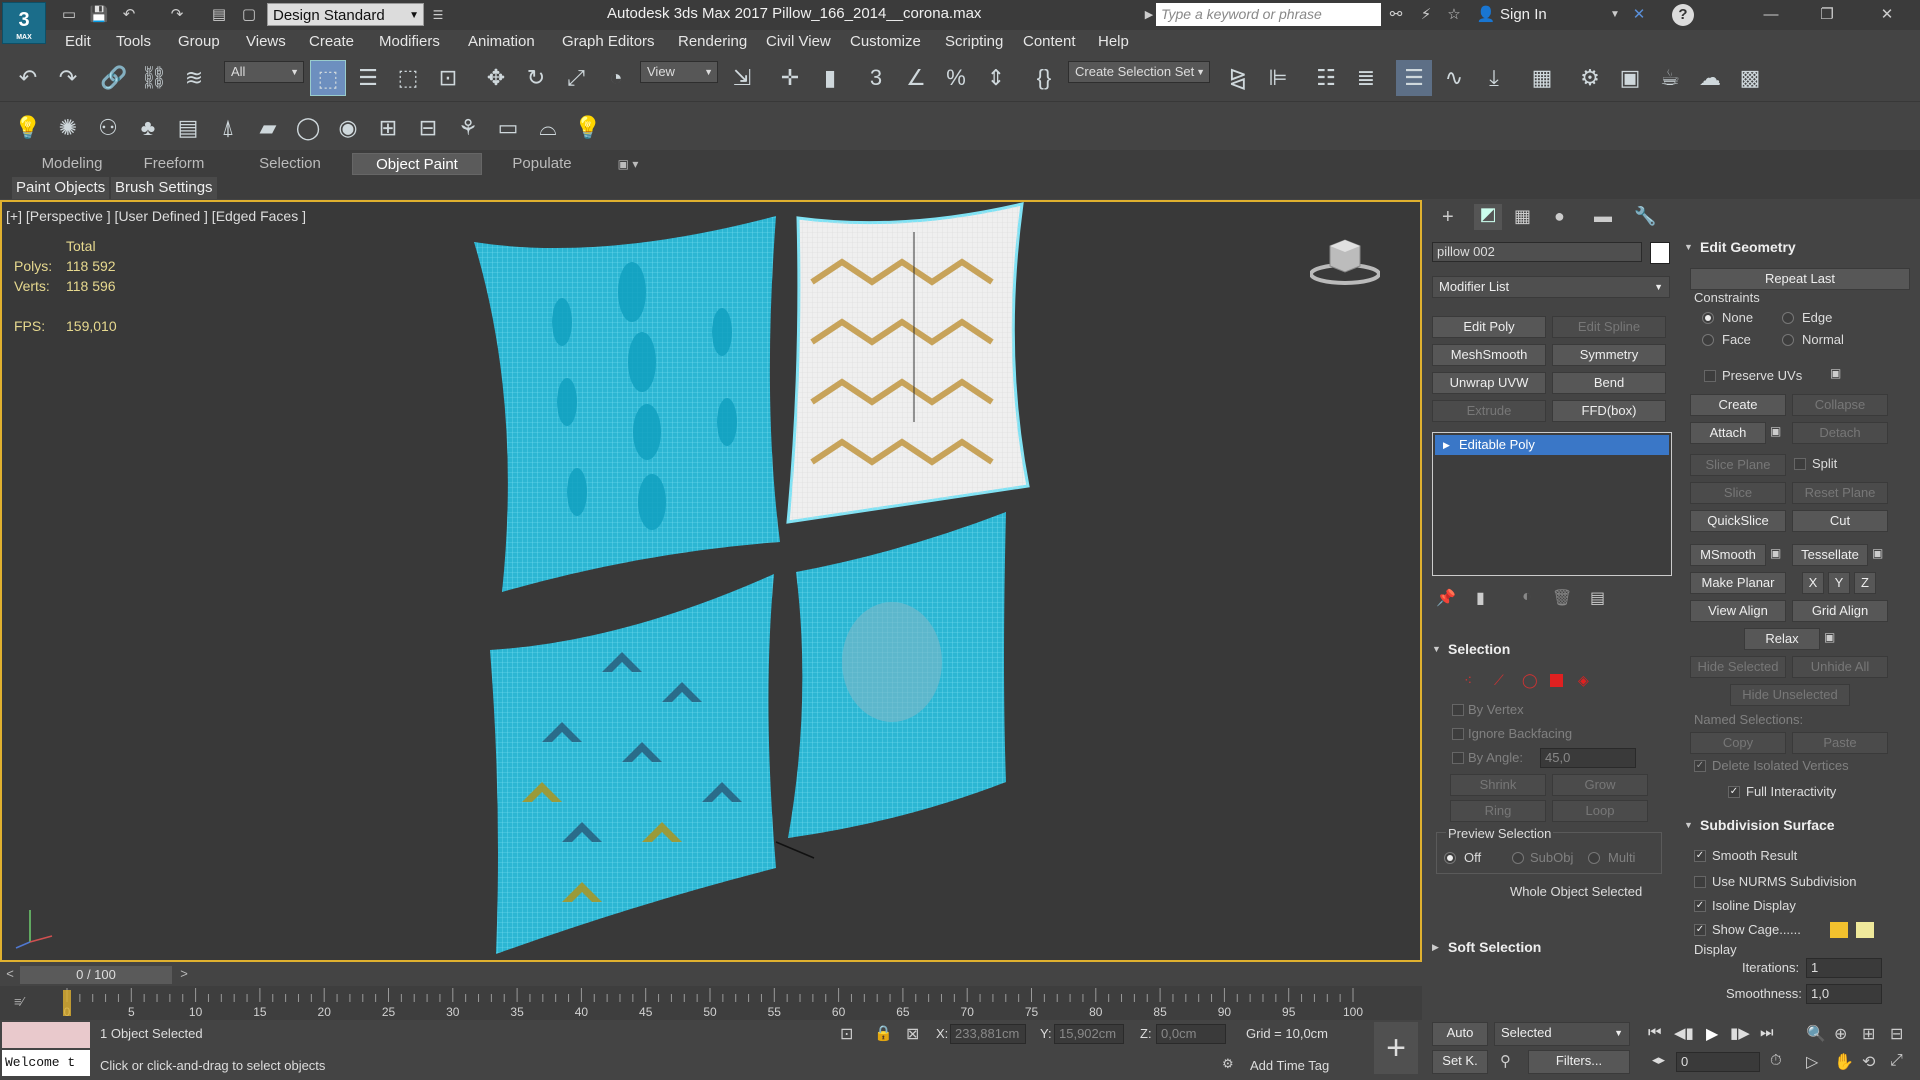 The height and width of the screenshot is (1080, 1920). I want to click on angle-snap-icon: ∠, so click(916, 78).